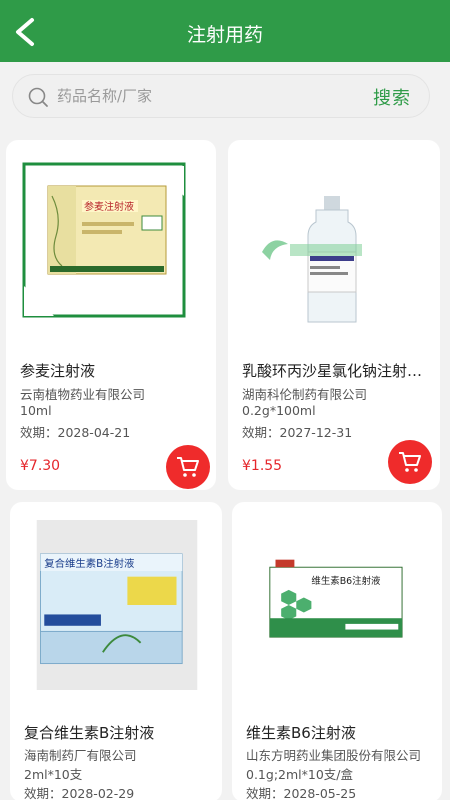 The image size is (450, 800). What do you see at coordinates (75, 432) in the screenshot?
I see `product-expiry: 效期：2028-04-21` at bounding box center [75, 432].